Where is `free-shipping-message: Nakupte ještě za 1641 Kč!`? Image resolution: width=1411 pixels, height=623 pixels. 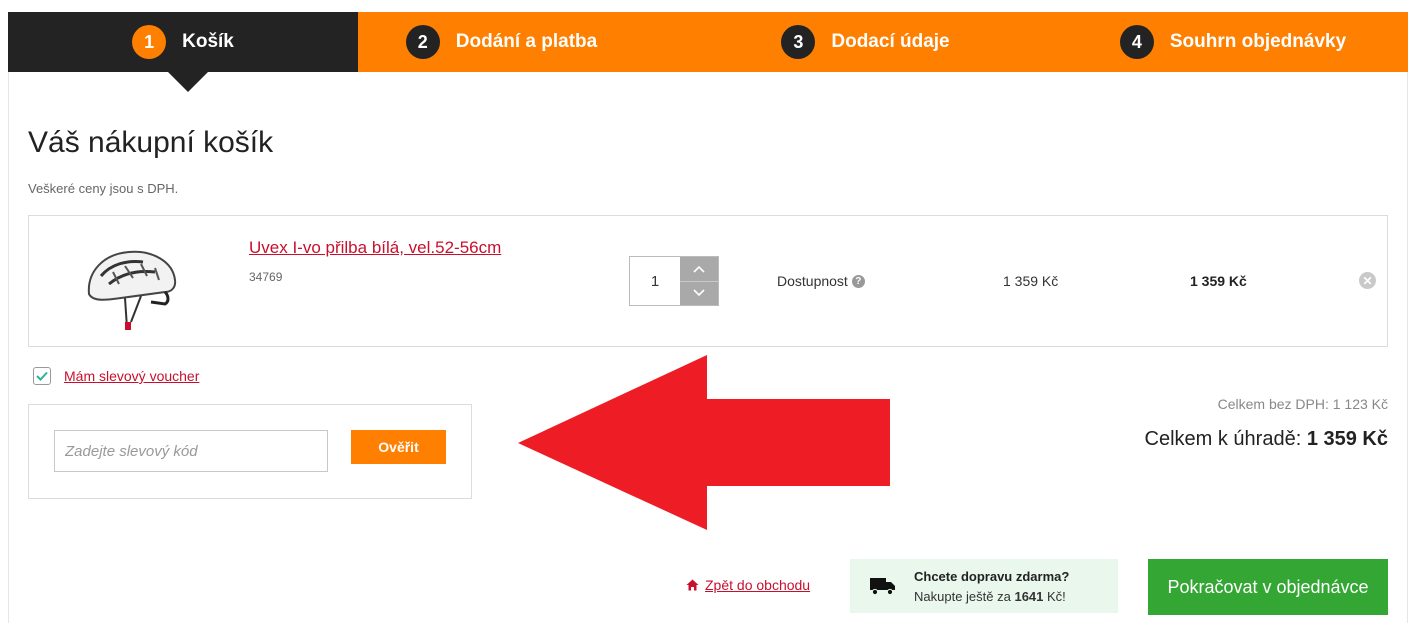 free-shipping-message: Nakupte ještě za 1641 Kč! is located at coordinates (990, 596).